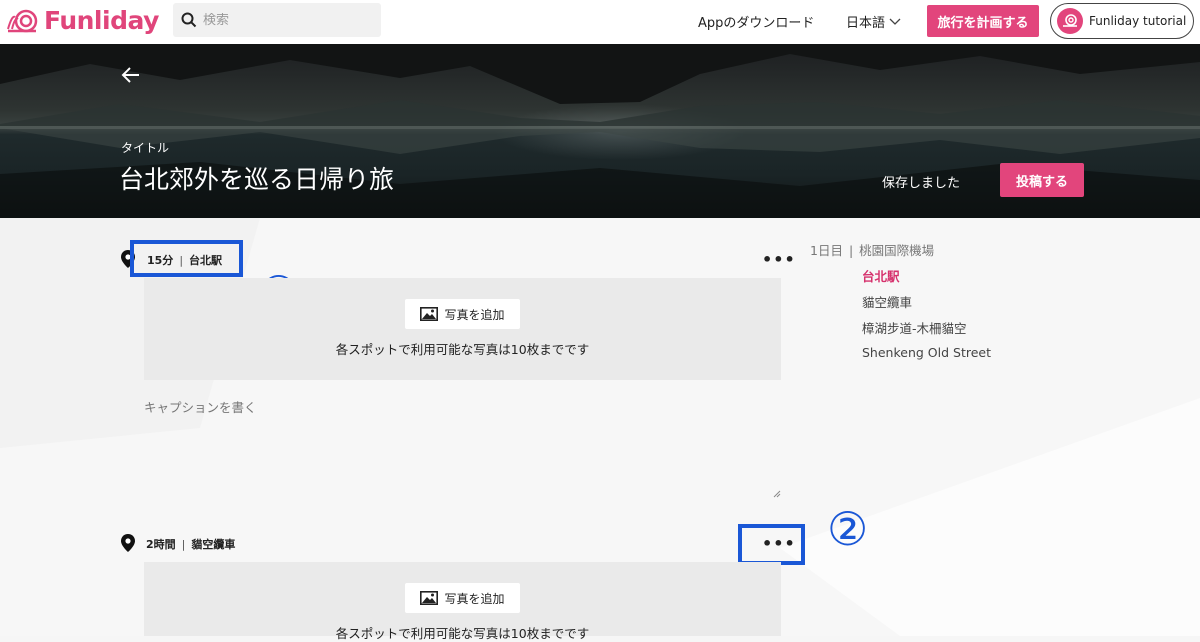  Describe the element at coordinates (777, 494) in the screenshot. I see `resize-handle-icon` at that location.